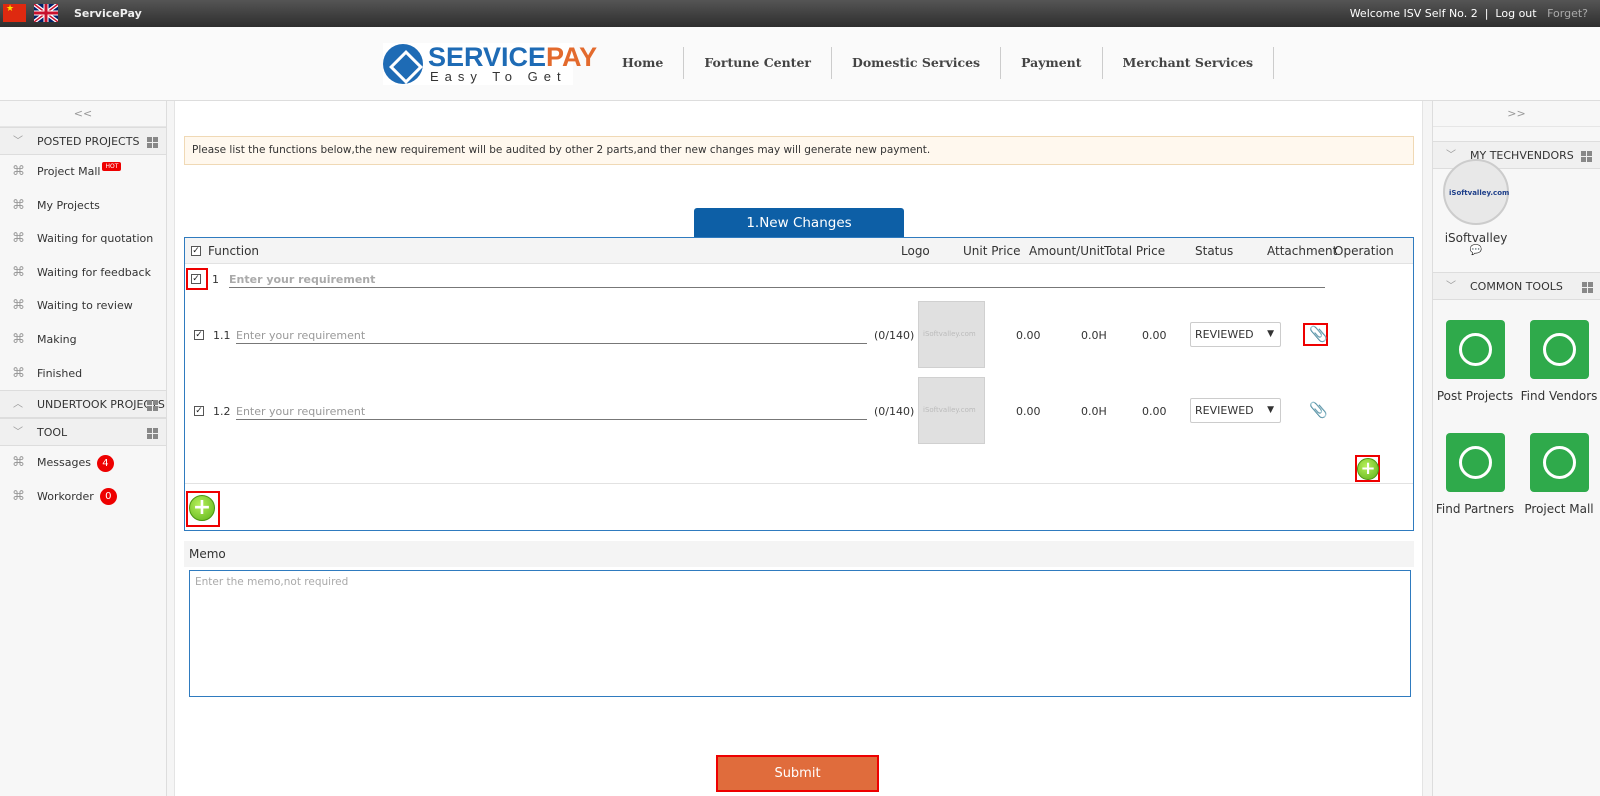 This screenshot has width=1600, height=796. What do you see at coordinates (83, 114) in the screenshot?
I see `collapse-left-button: <<` at bounding box center [83, 114].